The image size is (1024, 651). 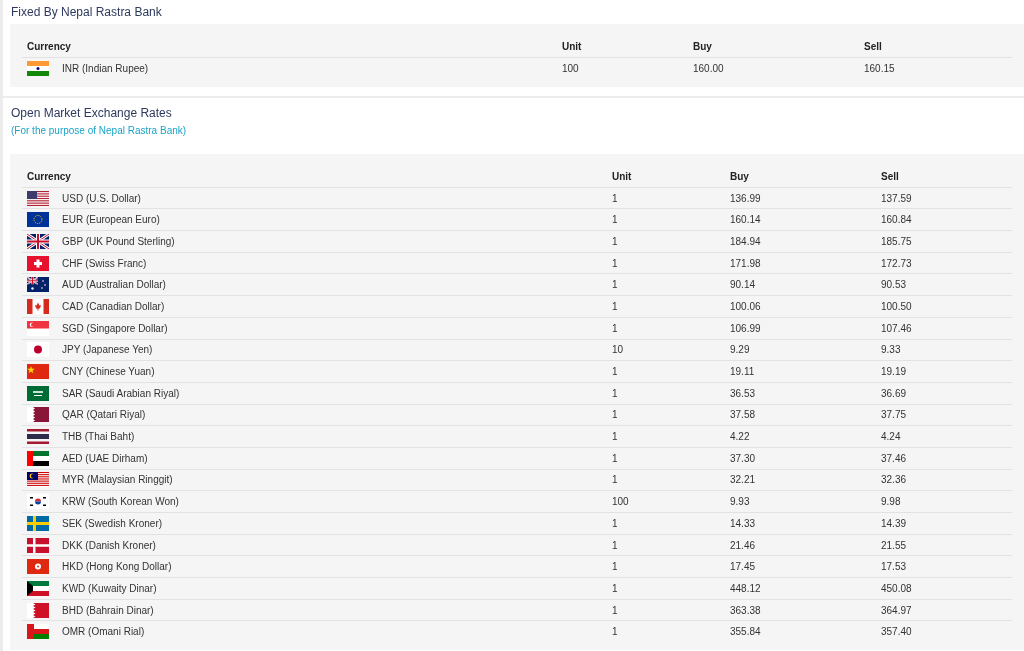 What do you see at coordinates (107, 350) in the screenshot?
I see `currency-name: JPY (Japanese Yen)` at bounding box center [107, 350].